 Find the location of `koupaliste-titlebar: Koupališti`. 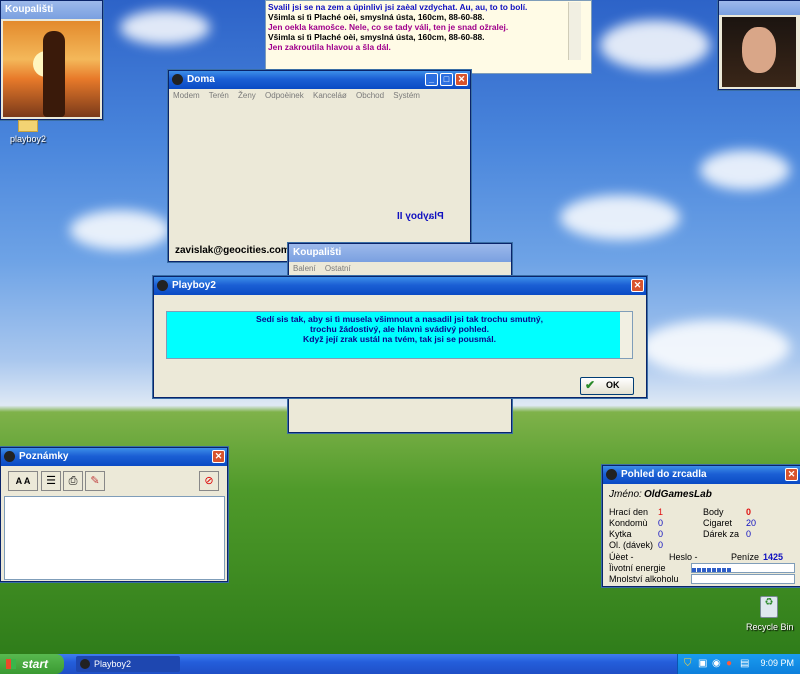

koupaliste-titlebar: Koupališti is located at coordinates (400, 253).